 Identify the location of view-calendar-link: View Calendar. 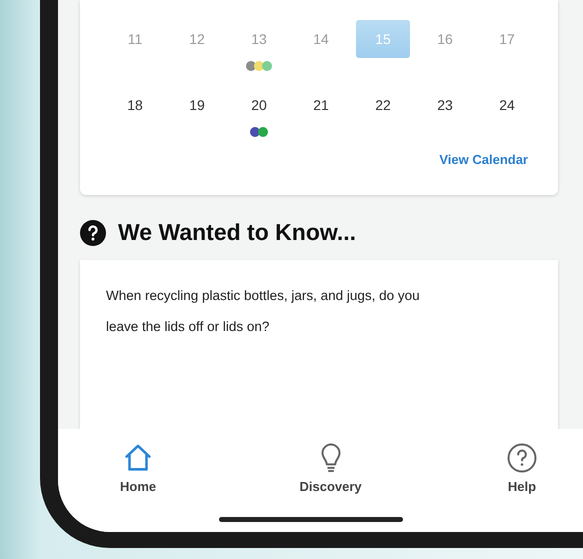
(483, 159).